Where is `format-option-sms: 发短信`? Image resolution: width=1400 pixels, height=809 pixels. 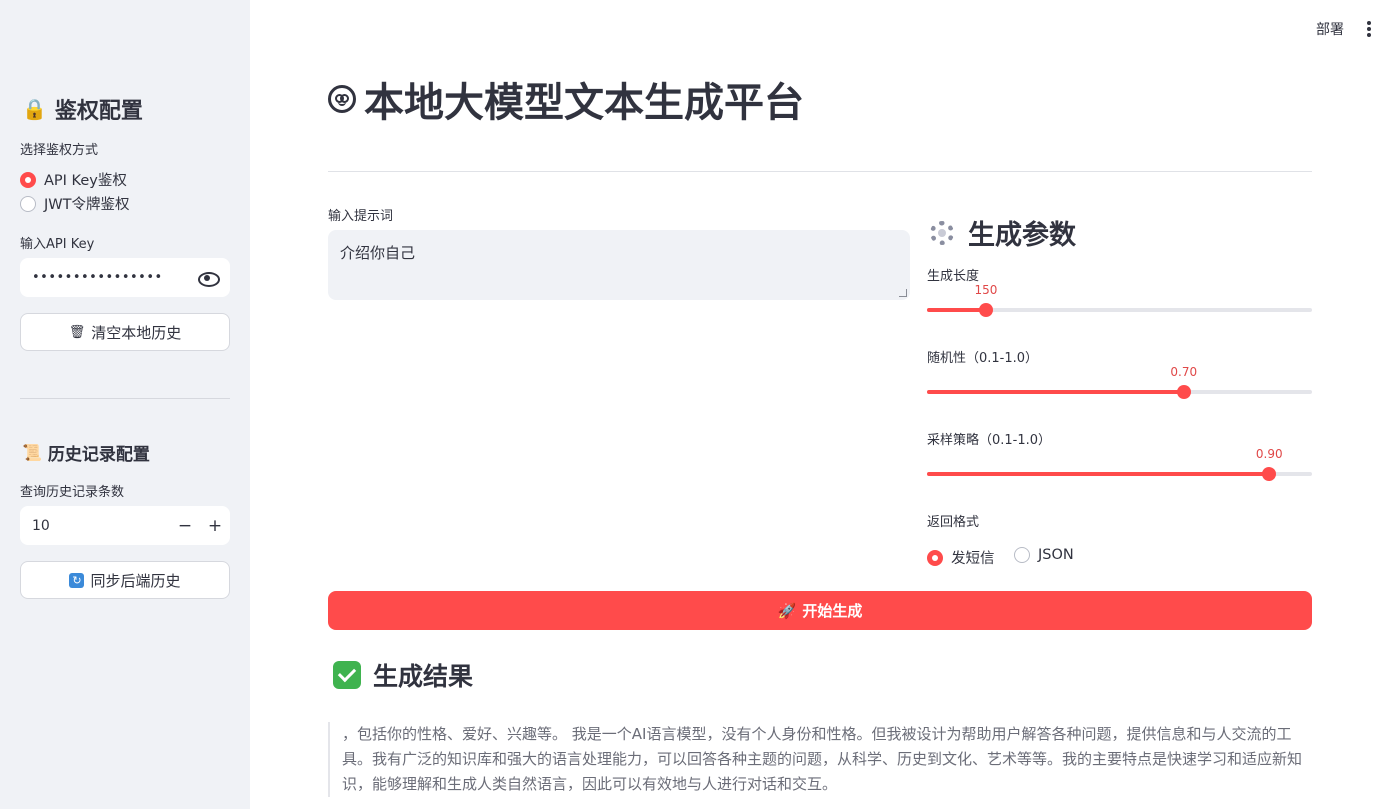
format-option-sms: 发短信 is located at coordinates (961, 557).